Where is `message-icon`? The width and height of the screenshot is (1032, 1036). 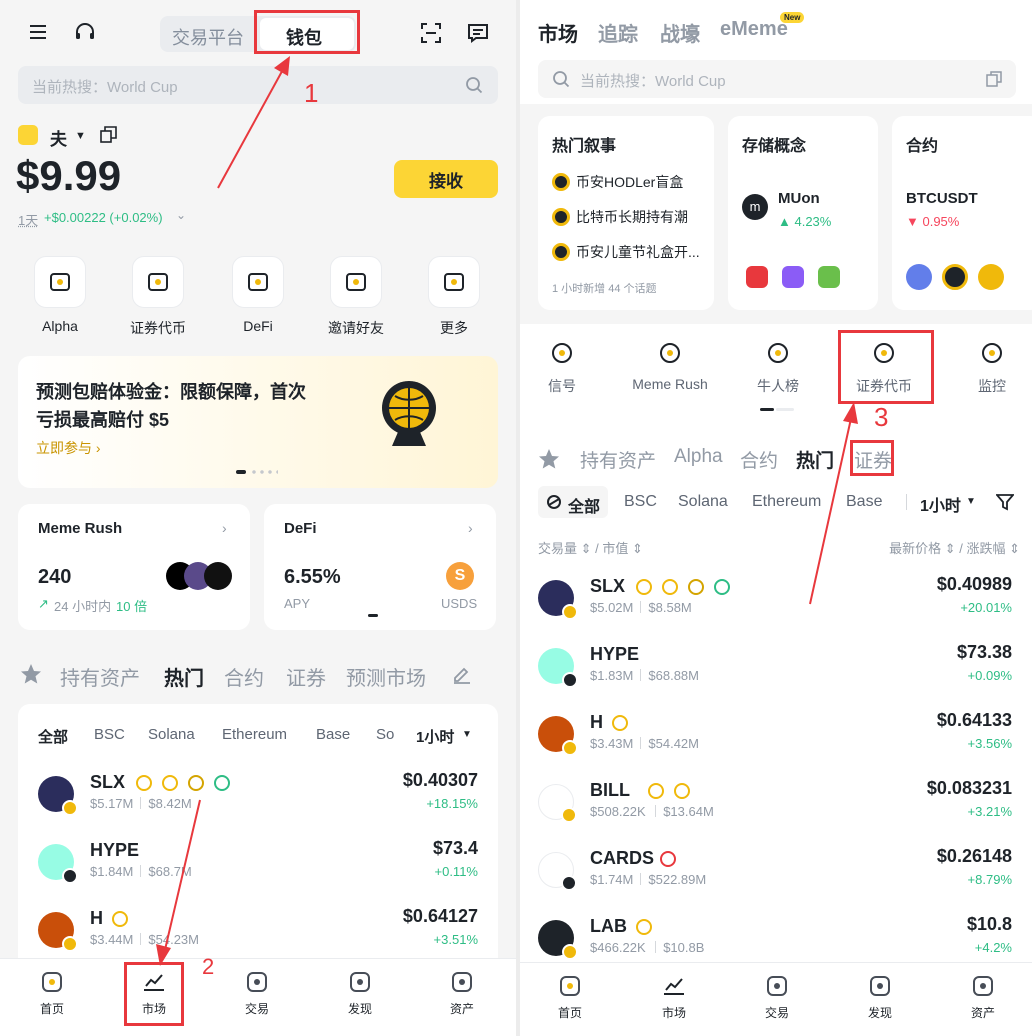 message-icon is located at coordinates (478, 33).